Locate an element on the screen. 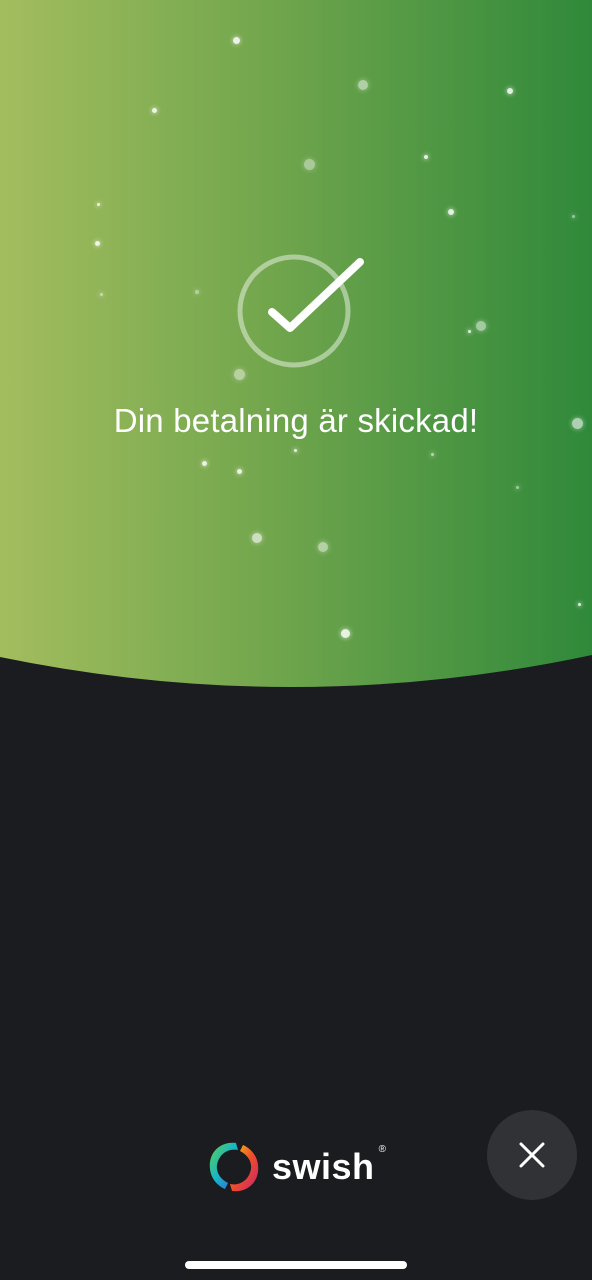 The width and height of the screenshot is (592, 1280). close-icon is located at coordinates (532, 1155).